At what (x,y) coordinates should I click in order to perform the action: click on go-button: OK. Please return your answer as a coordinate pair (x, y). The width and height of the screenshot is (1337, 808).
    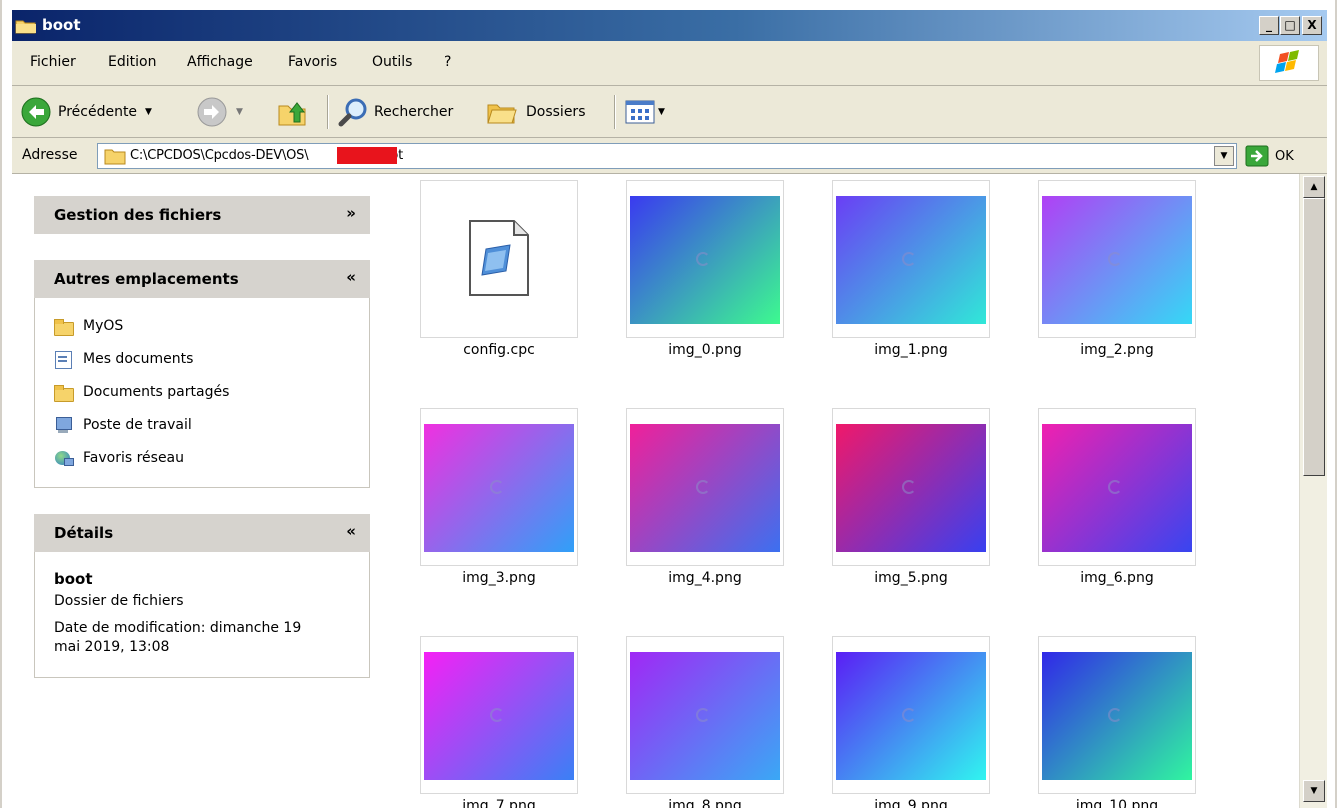
    Looking at the image, I should click on (1284, 156).